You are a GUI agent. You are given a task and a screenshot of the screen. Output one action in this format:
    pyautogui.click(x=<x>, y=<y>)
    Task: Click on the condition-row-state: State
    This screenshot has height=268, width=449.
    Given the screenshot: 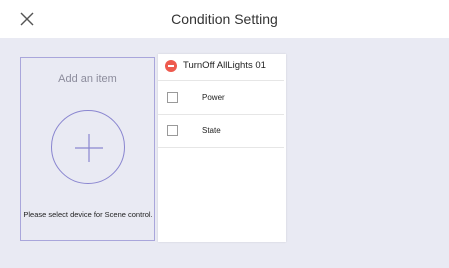 What is the action you would take?
    pyautogui.click(x=222, y=131)
    